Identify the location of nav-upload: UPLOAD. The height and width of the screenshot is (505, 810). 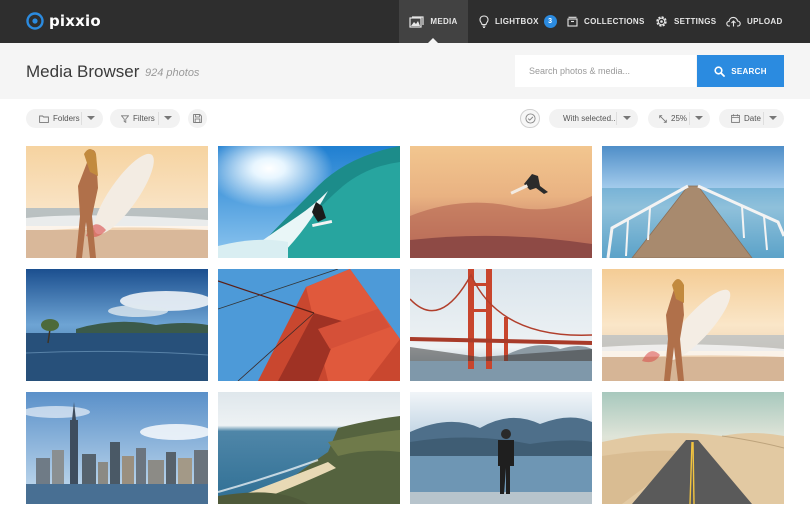
(754, 21).